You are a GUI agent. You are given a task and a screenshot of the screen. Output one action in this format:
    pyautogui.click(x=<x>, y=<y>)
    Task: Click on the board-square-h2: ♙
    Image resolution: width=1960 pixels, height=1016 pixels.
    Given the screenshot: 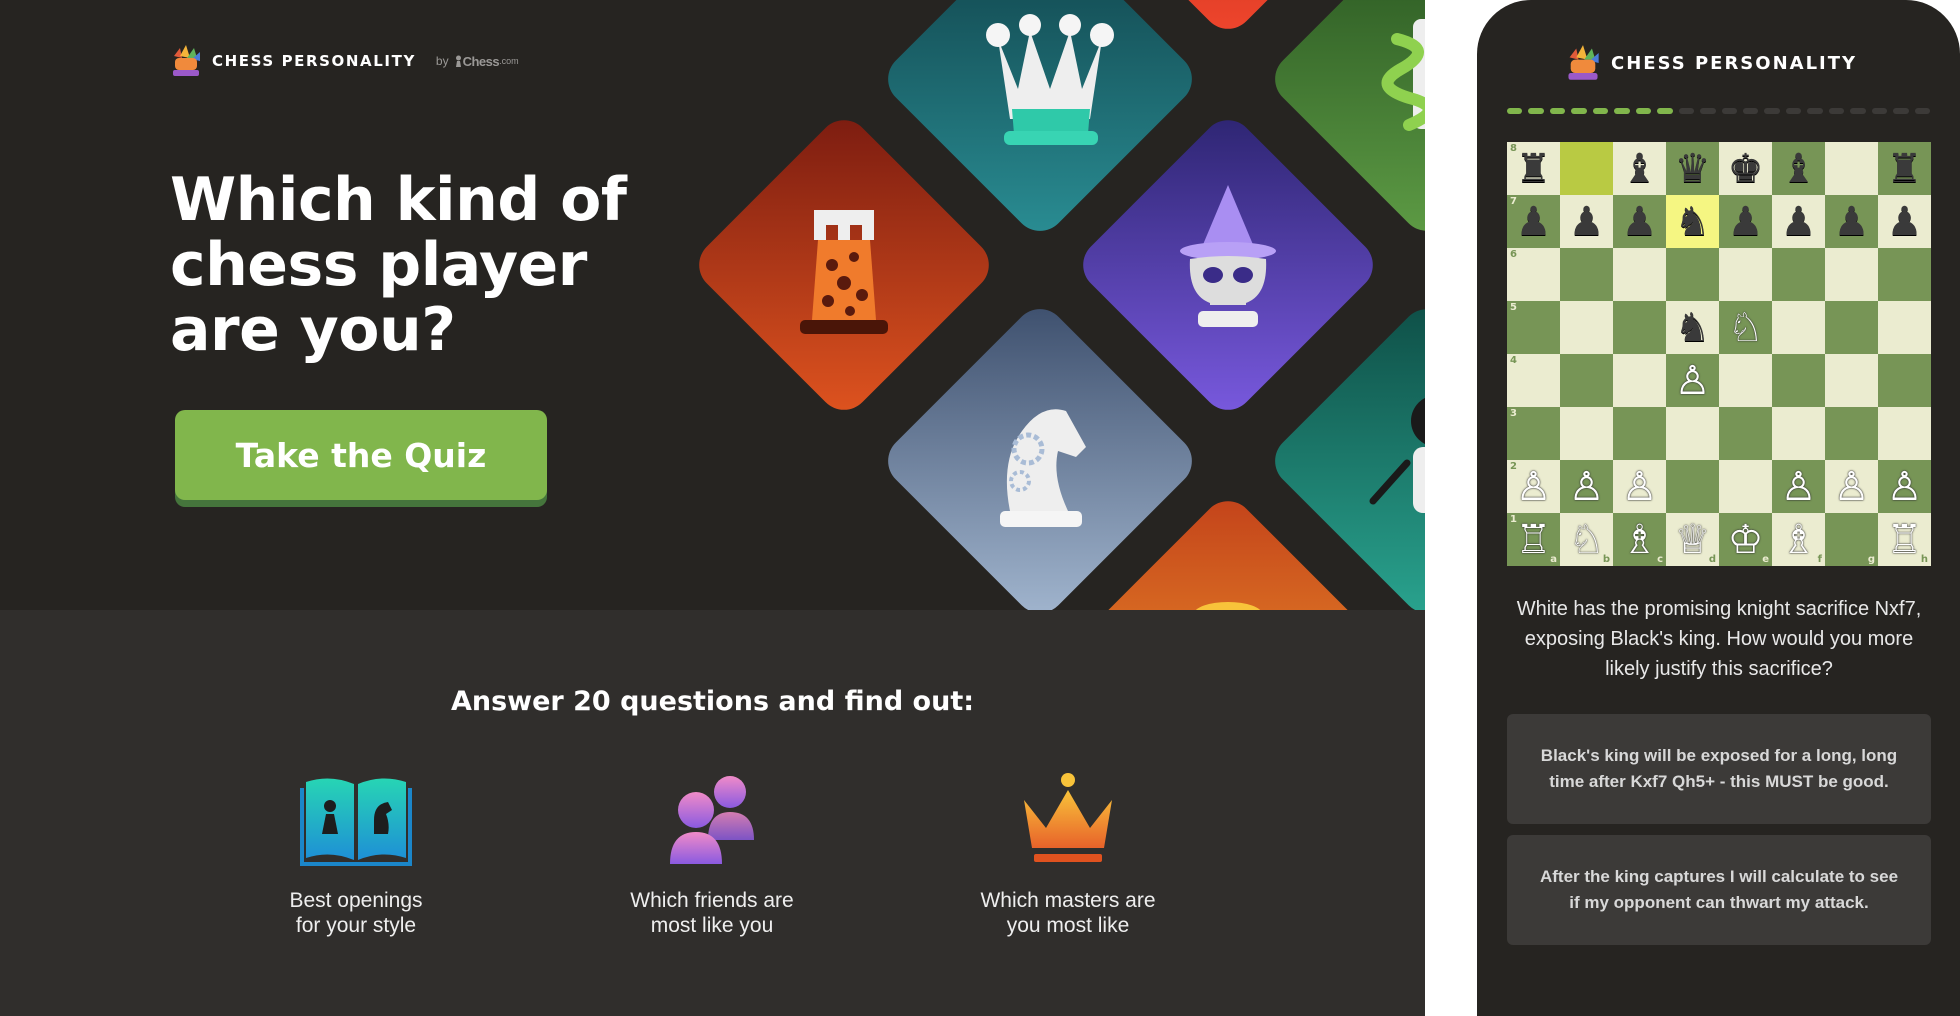 What is the action you would take?
    pyautogui.click(x=1904, y=486)
    